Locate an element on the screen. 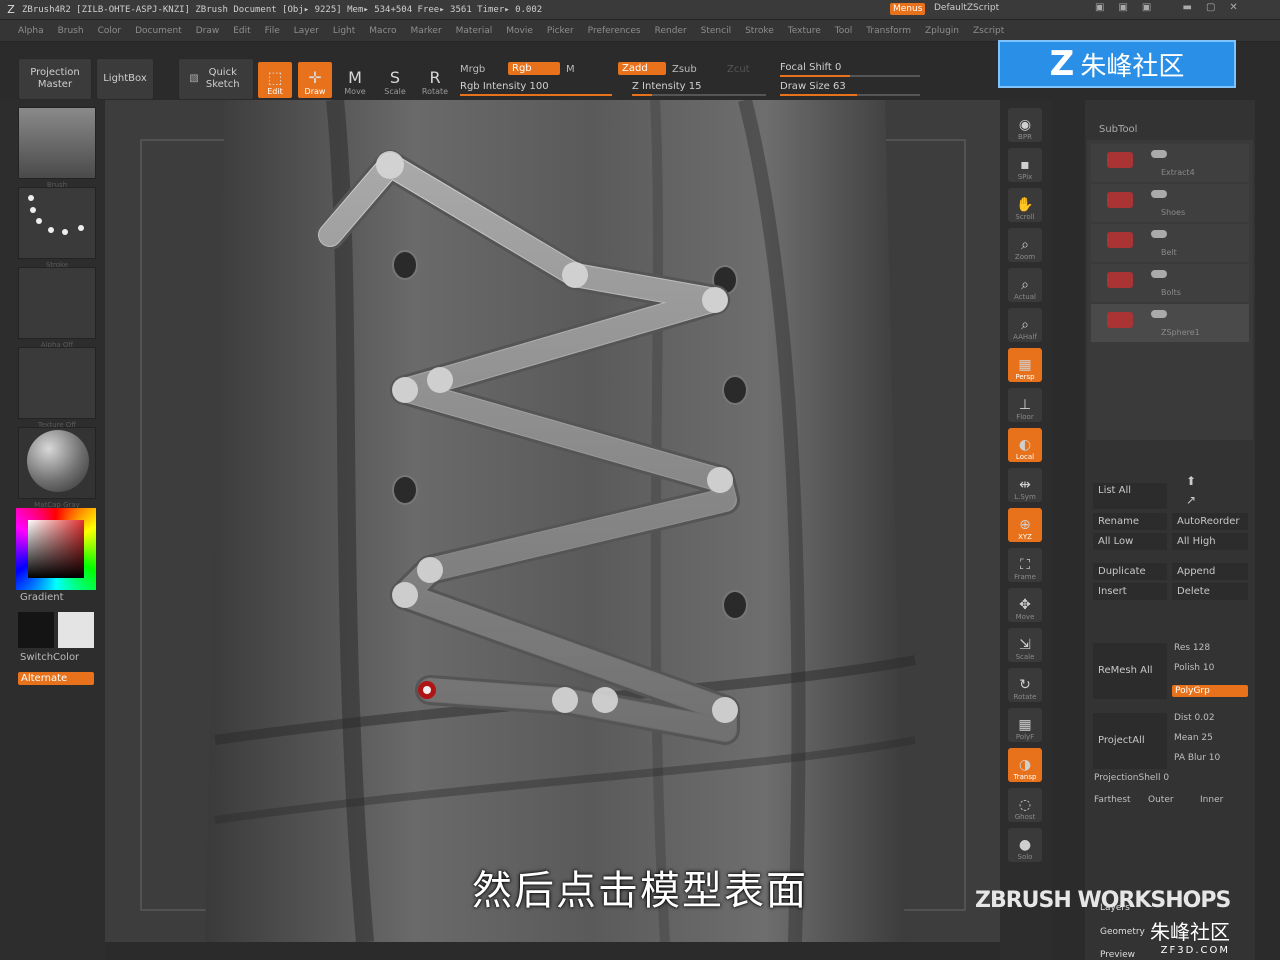 The image size is (1280, 960). m-button: M is located at coordinates (570, 69).